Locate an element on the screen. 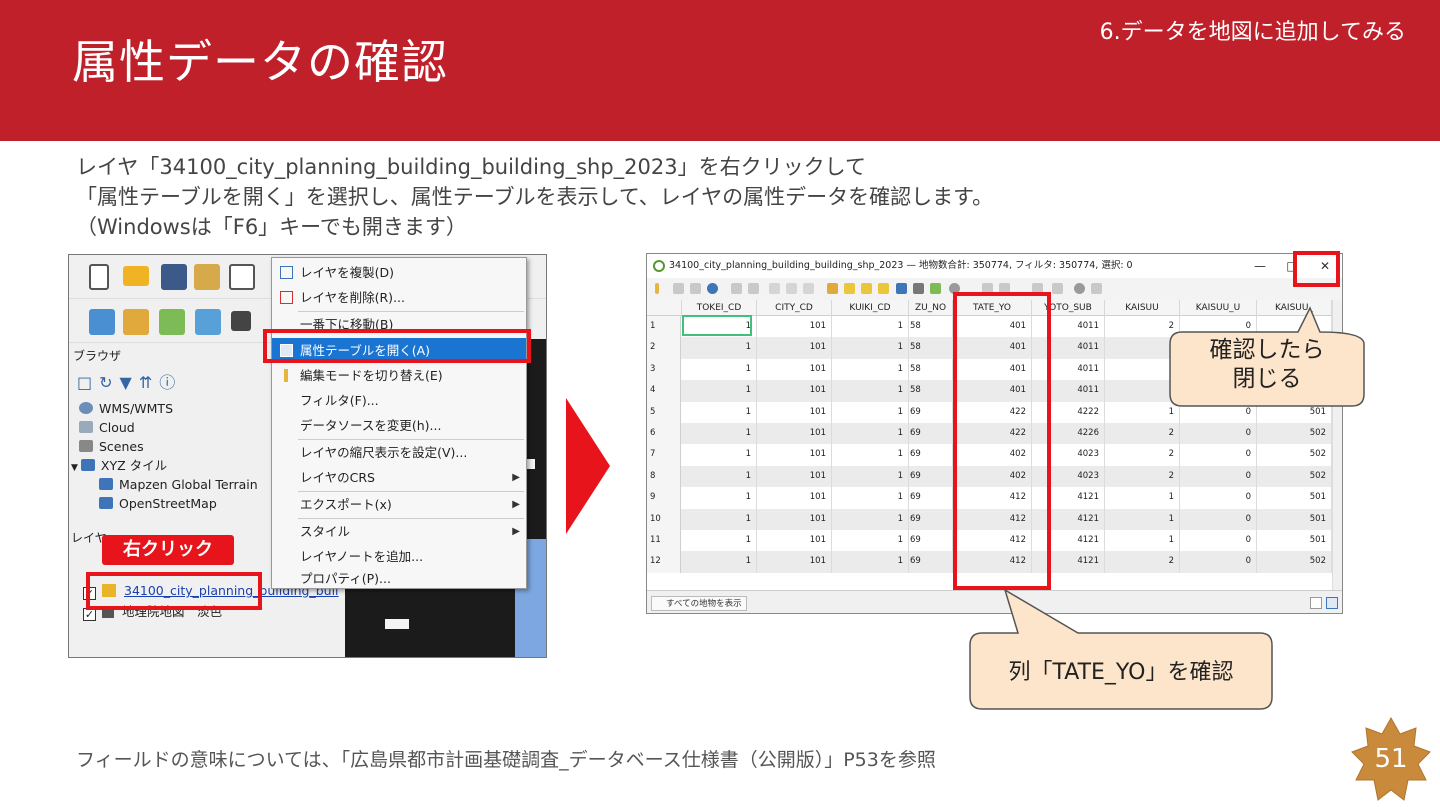  tree-item-wms: WMS/WMTS is located at coordinates (168, 408).